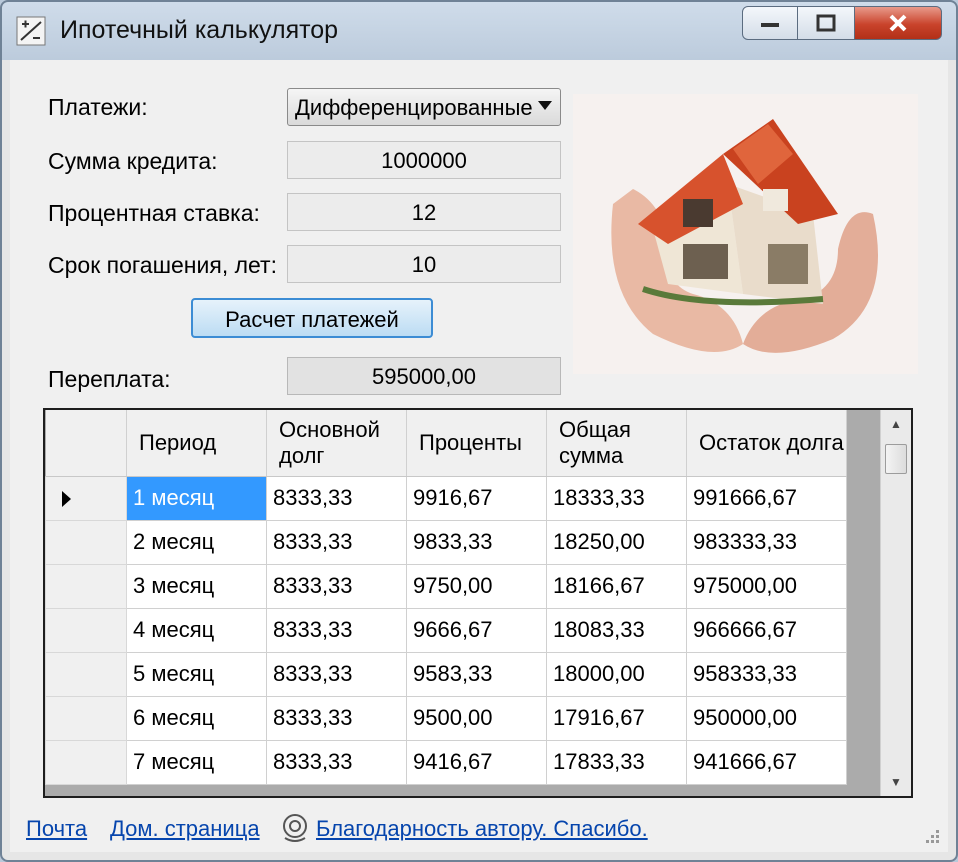 This screenshot has width=958, height=862. Describe the element at coordinates (196, 443) in the screenshot. I see `column-header-period: Период` at that location.